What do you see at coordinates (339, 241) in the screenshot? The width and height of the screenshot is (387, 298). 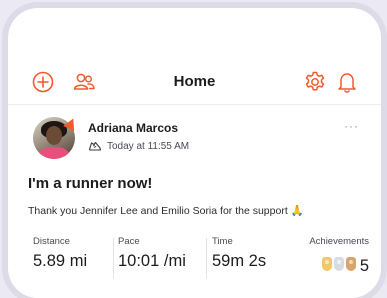 I see `stat-label: Achievements` at bounding box center [339, 241].